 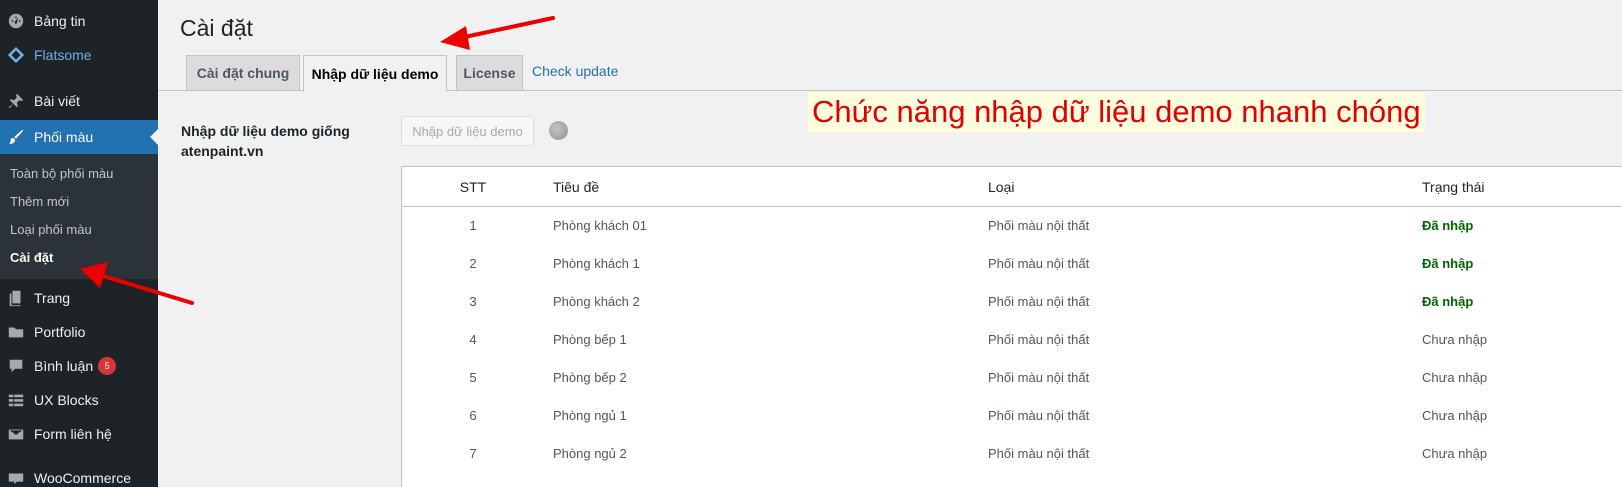 I want to click on submenu-all: Toàn bộ phối màu, so click(x=61, y=173).